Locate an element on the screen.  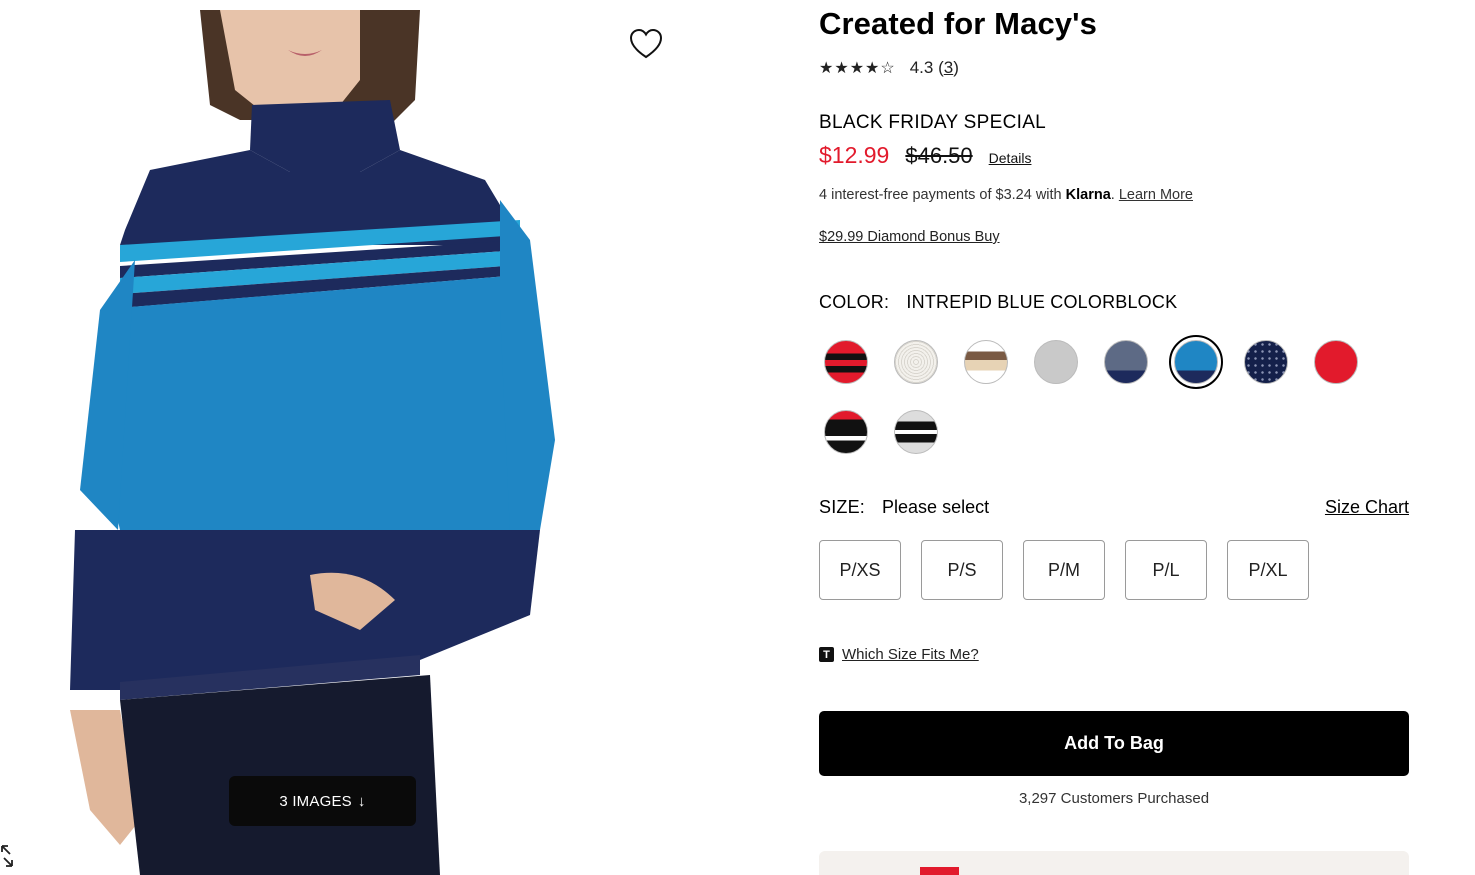
rating-close-paren: ) is located at coordinates (956, 67).